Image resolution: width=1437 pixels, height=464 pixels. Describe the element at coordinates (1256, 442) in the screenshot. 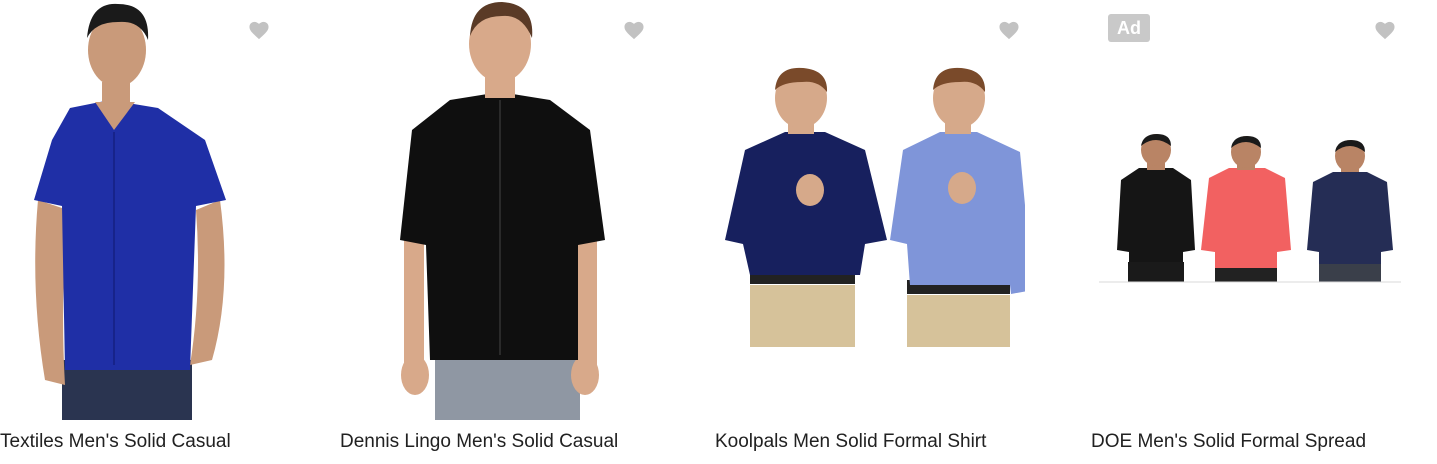

I see `product-title: DOE Men's Solid Formal Spread` at that location.